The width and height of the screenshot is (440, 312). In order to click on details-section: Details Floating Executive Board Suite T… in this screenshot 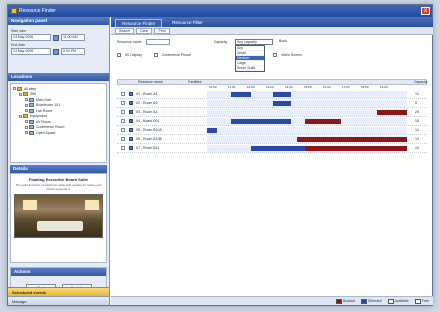, I will do `click(58, 214)`.